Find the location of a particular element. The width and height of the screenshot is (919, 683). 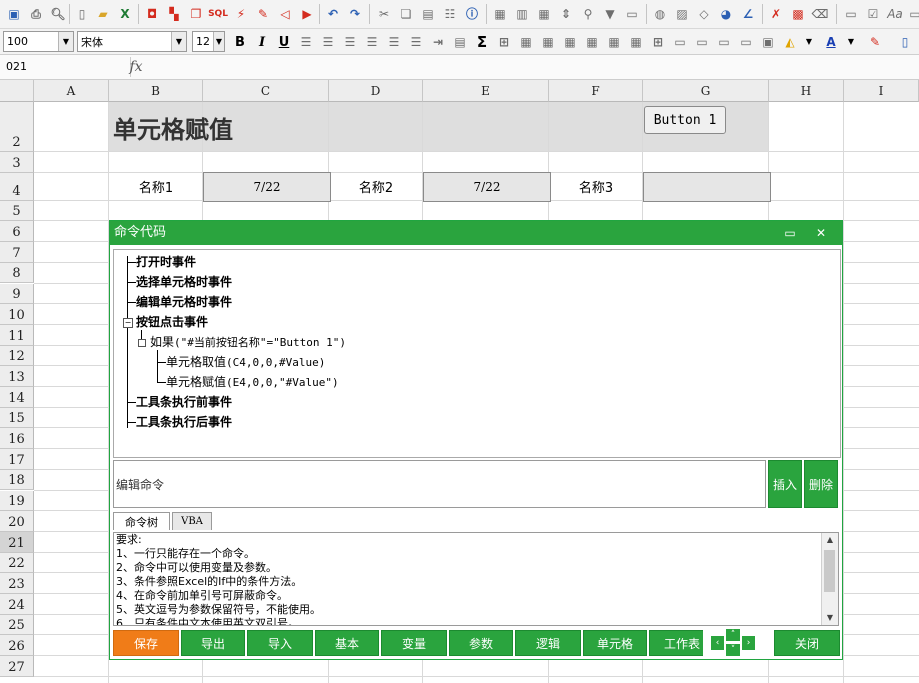

logic-button: 逻辑 is located at coordinates (548, 643).